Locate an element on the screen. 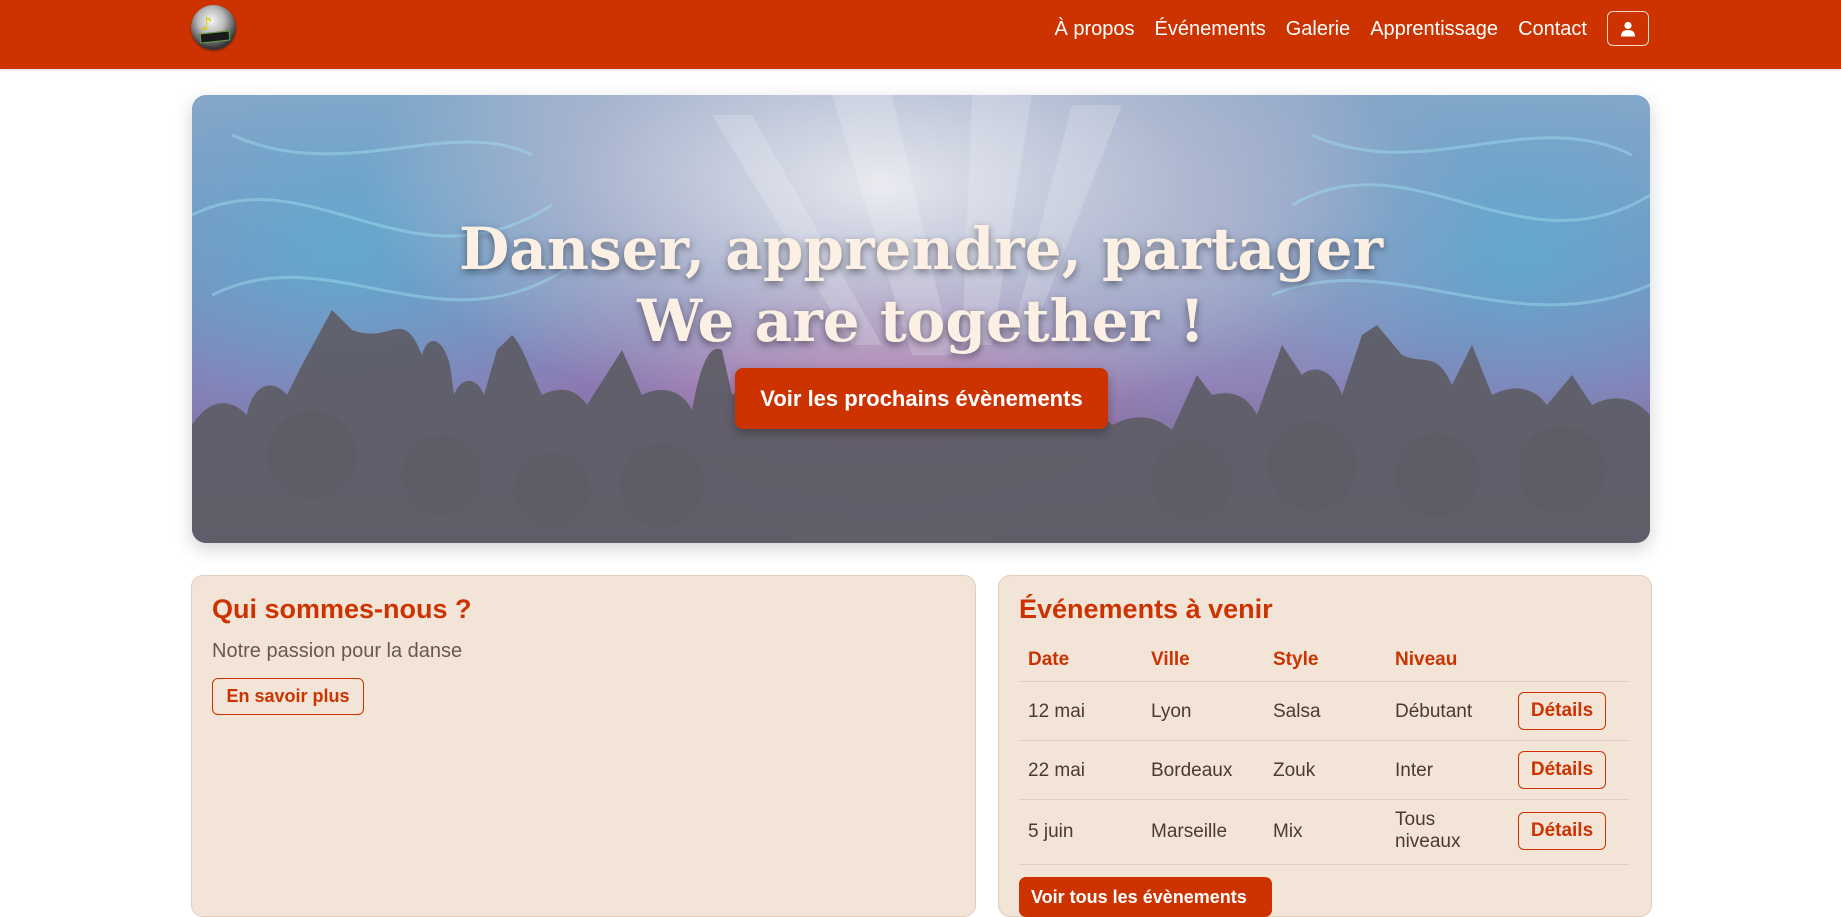  event-row: 22 mai Bordeaux Zouk Inter Détails is located at coordinates (1324, 770).